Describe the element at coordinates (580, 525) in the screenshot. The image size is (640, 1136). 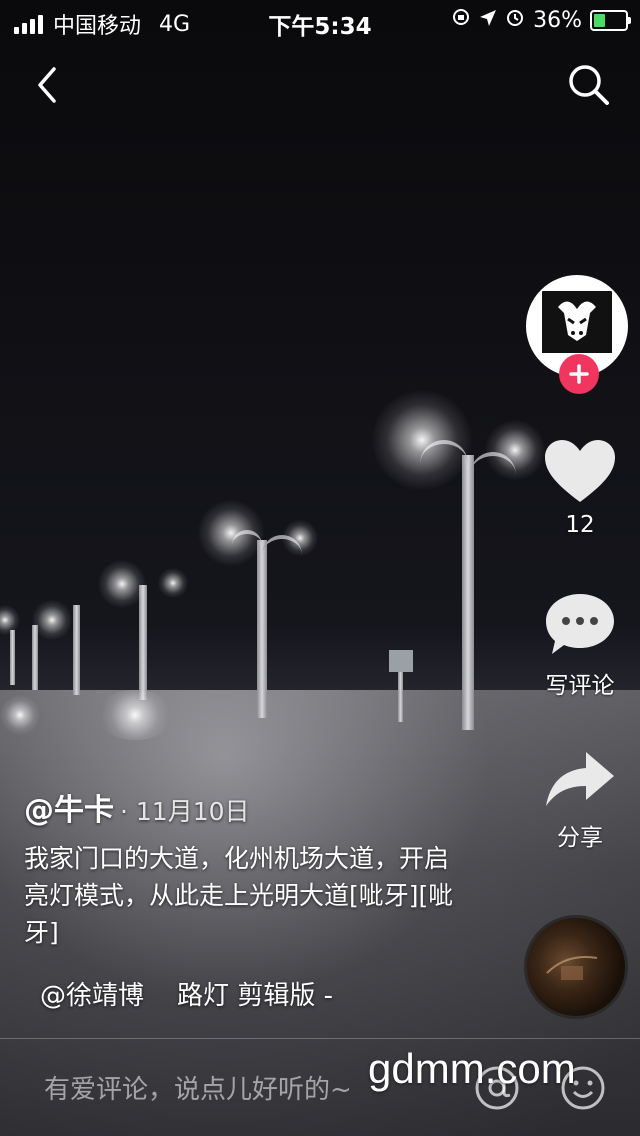
I see `like-count: 12` at that location.